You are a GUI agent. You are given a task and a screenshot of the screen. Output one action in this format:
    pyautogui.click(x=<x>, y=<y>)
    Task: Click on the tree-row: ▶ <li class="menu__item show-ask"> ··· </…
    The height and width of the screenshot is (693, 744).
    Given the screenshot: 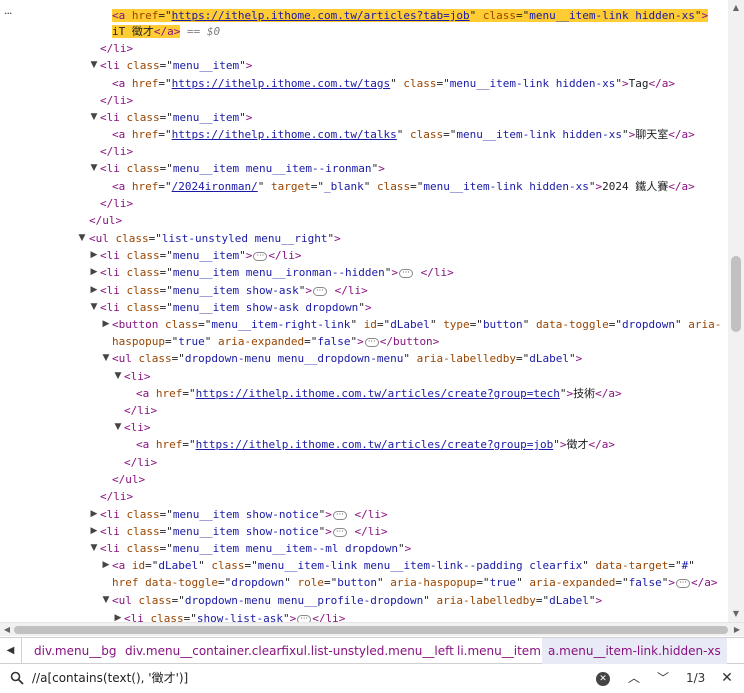 What is the action you would take?
    pyautogui.click(x=364, y=290)
    